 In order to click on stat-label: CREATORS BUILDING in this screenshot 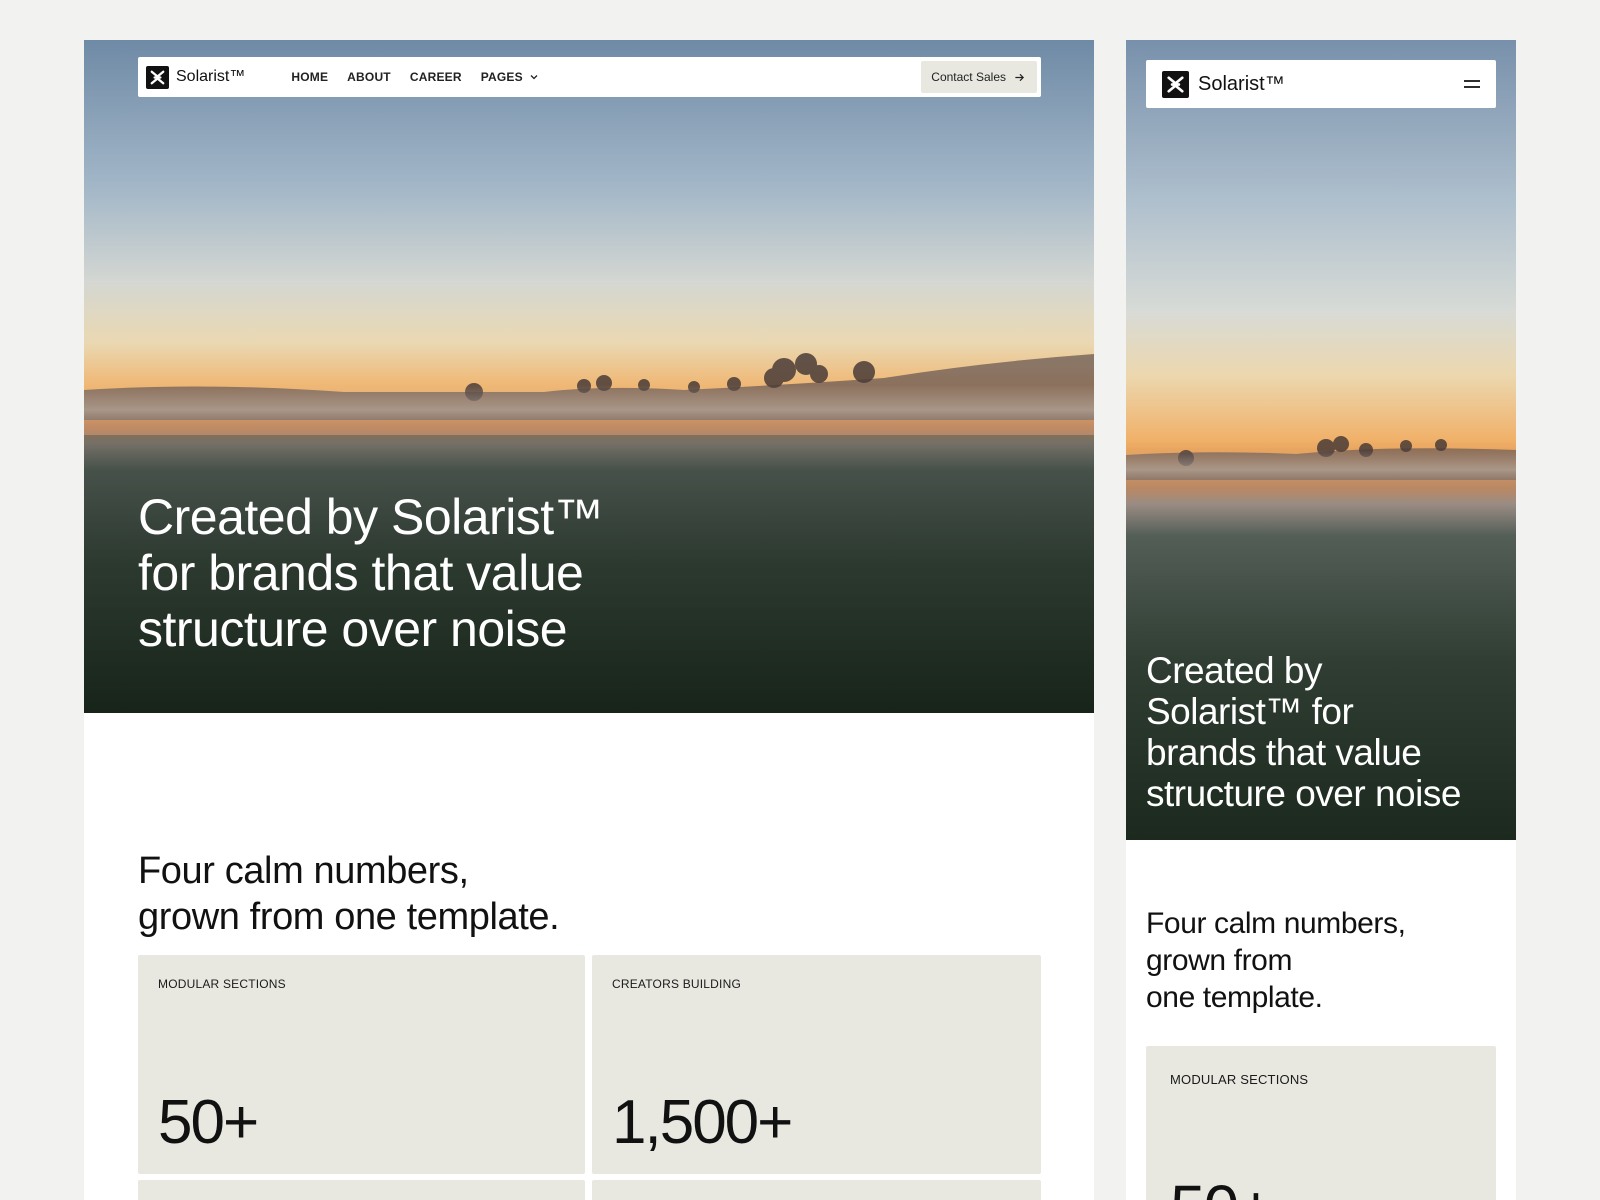, I will do `click(676, 984)`.